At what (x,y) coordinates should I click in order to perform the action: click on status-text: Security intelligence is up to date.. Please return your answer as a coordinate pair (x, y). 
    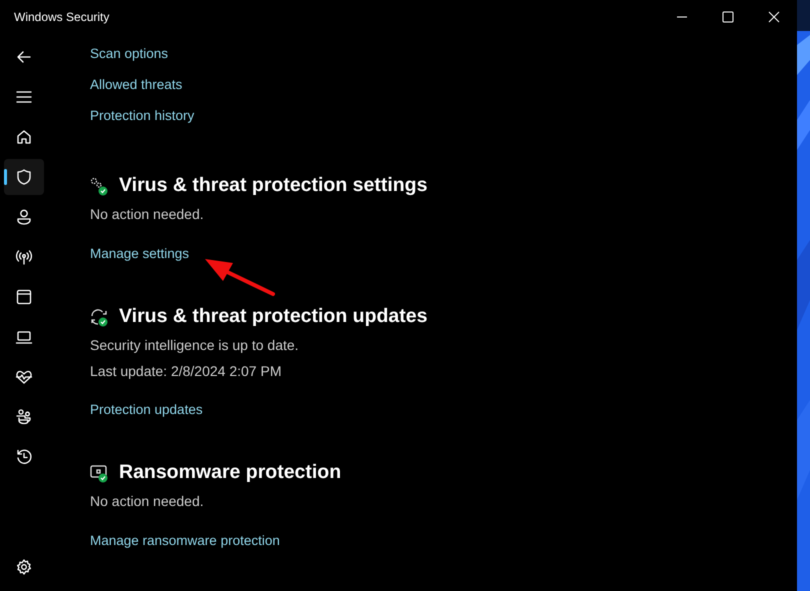
    Looking at the image, I should click on (194, 345).